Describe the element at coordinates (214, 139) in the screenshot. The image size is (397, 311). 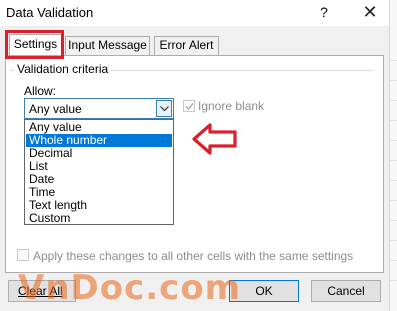
I see `red-arrow-icon` at that location.